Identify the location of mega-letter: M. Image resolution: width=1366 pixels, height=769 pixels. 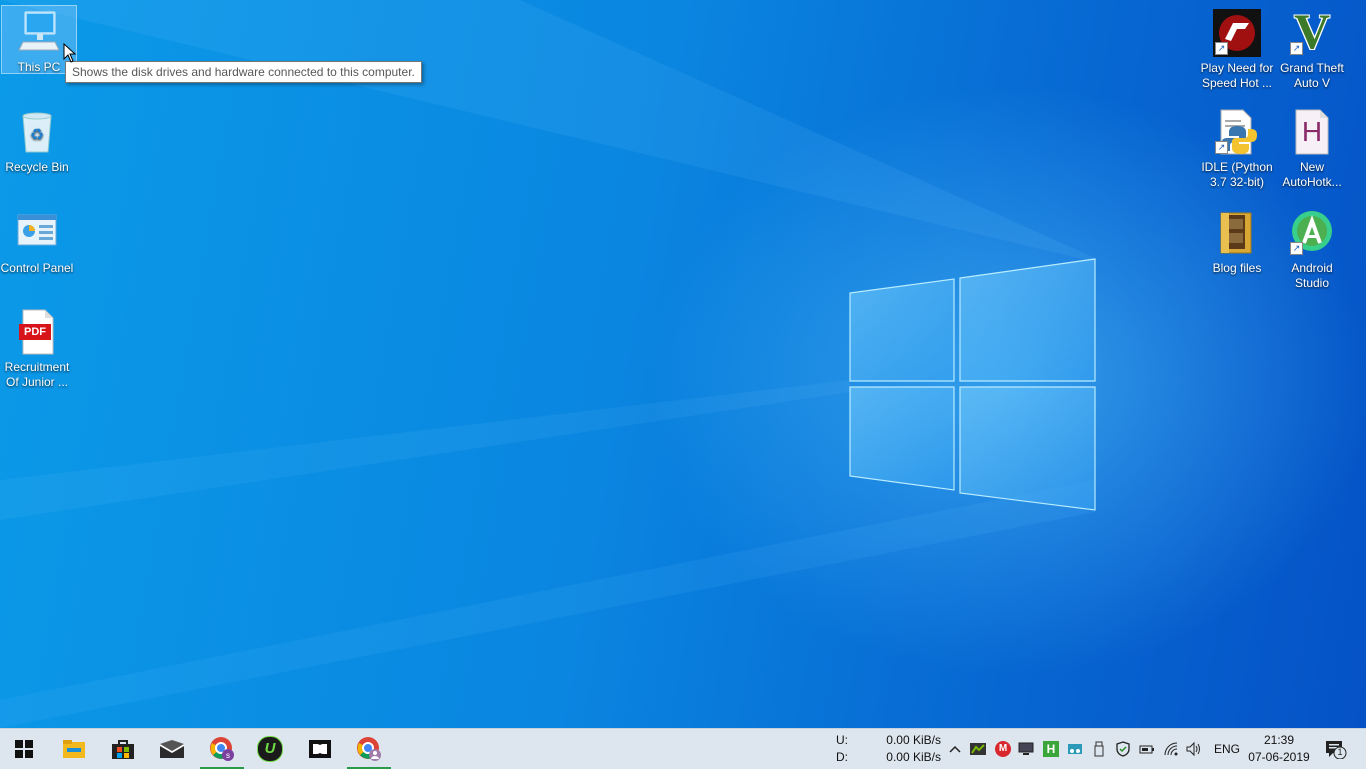
(1003, 748).